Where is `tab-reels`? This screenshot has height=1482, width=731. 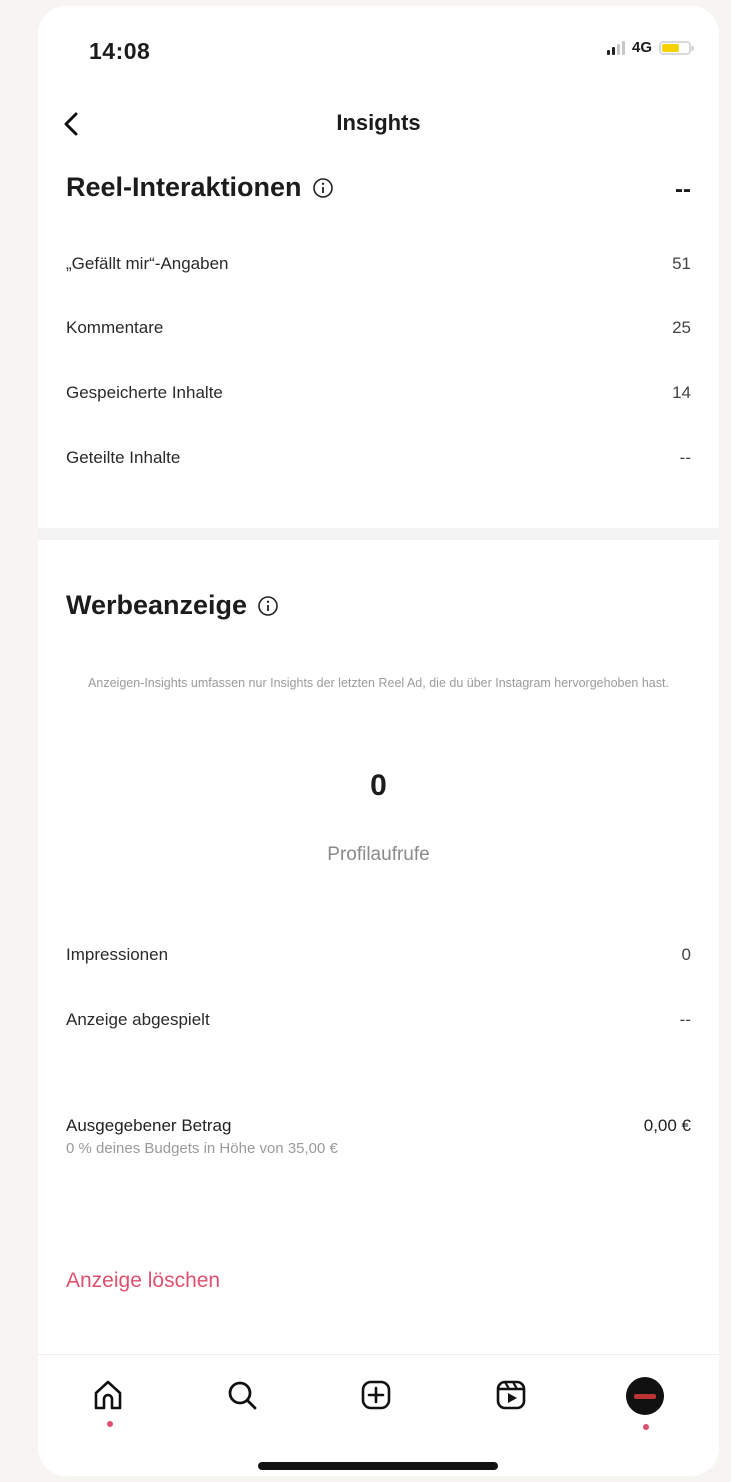
tab-reels is located at coordinates (513, 1397).